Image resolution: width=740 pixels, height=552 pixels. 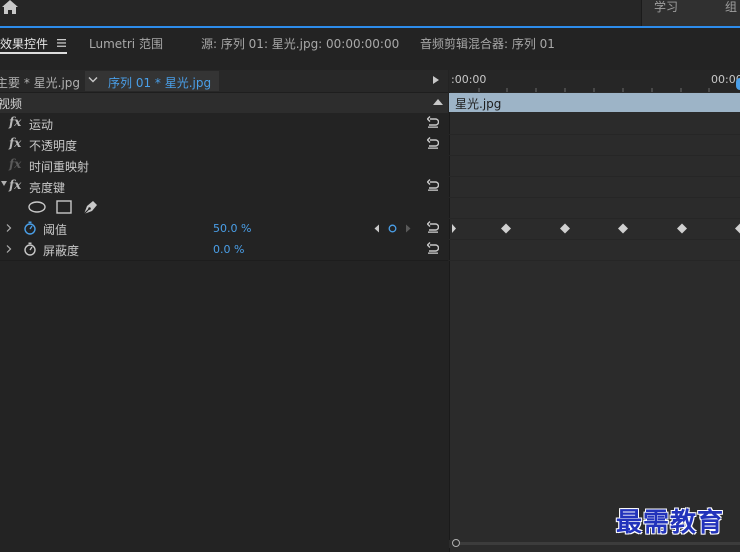 What do you see at coordinates (594, 124) in the screenshot?
I see `timeline-row-motion` at bounding box center [594, 124].